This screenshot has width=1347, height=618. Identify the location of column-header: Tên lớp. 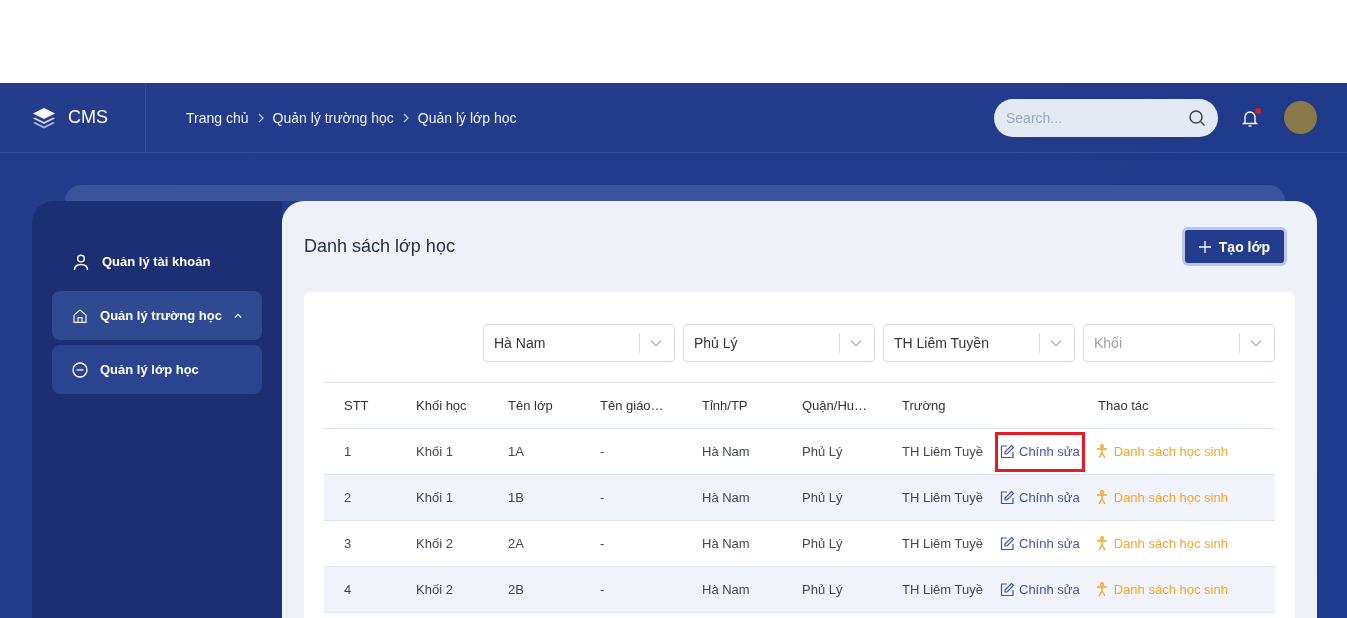
(530, 405).